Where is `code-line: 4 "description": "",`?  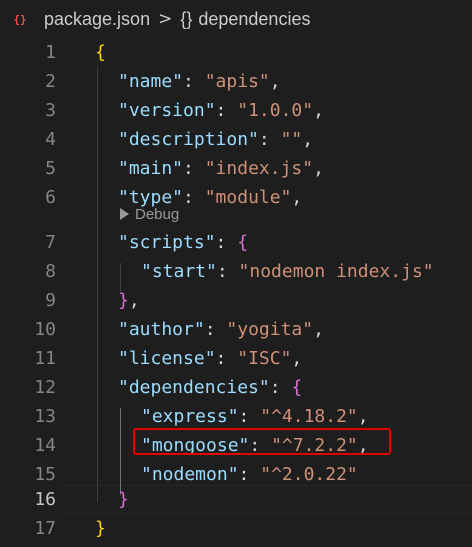
code-line: 4 "description": "", is located at coordinates (236, 139).